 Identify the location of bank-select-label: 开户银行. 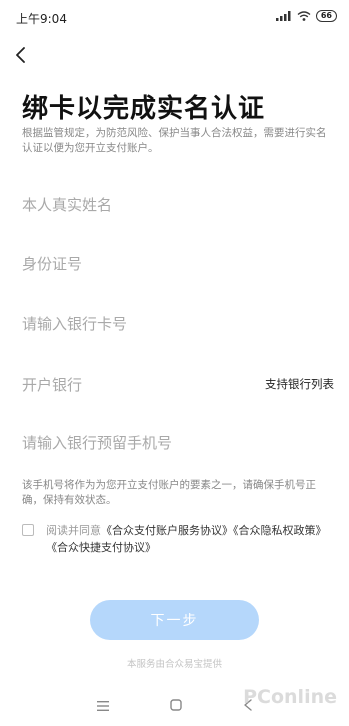
(52, 385).